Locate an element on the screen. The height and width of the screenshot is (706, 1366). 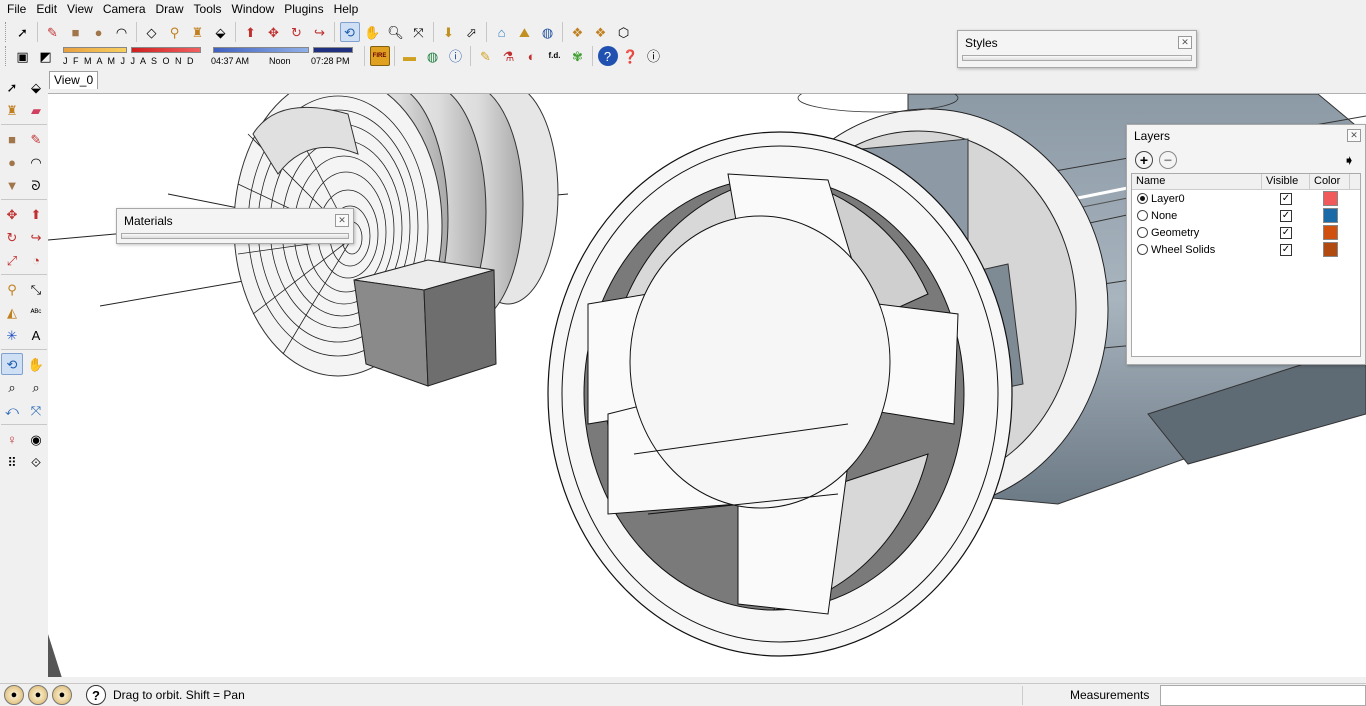
eraser-icon: ▰ is located at coordinates (36, 110).